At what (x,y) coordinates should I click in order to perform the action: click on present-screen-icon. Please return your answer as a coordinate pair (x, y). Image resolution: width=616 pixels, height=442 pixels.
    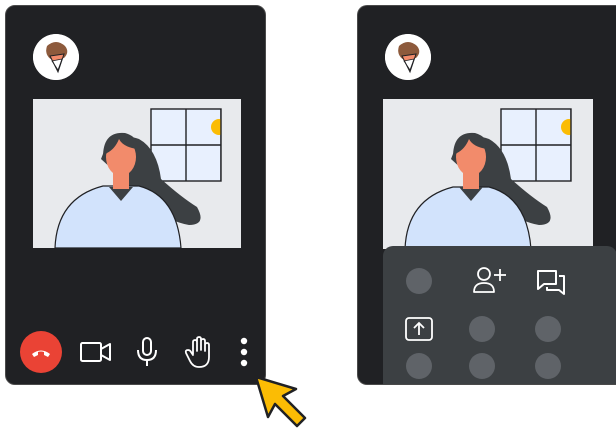
    Looking at the image, I should click on (419, 329).